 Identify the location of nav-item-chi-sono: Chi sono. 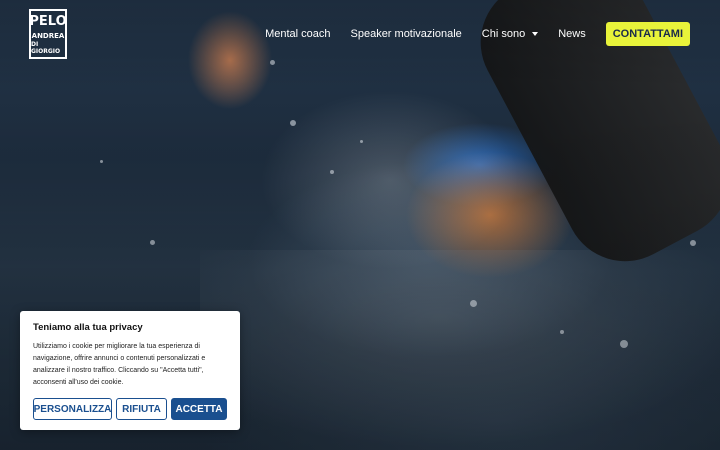
(510, 34).